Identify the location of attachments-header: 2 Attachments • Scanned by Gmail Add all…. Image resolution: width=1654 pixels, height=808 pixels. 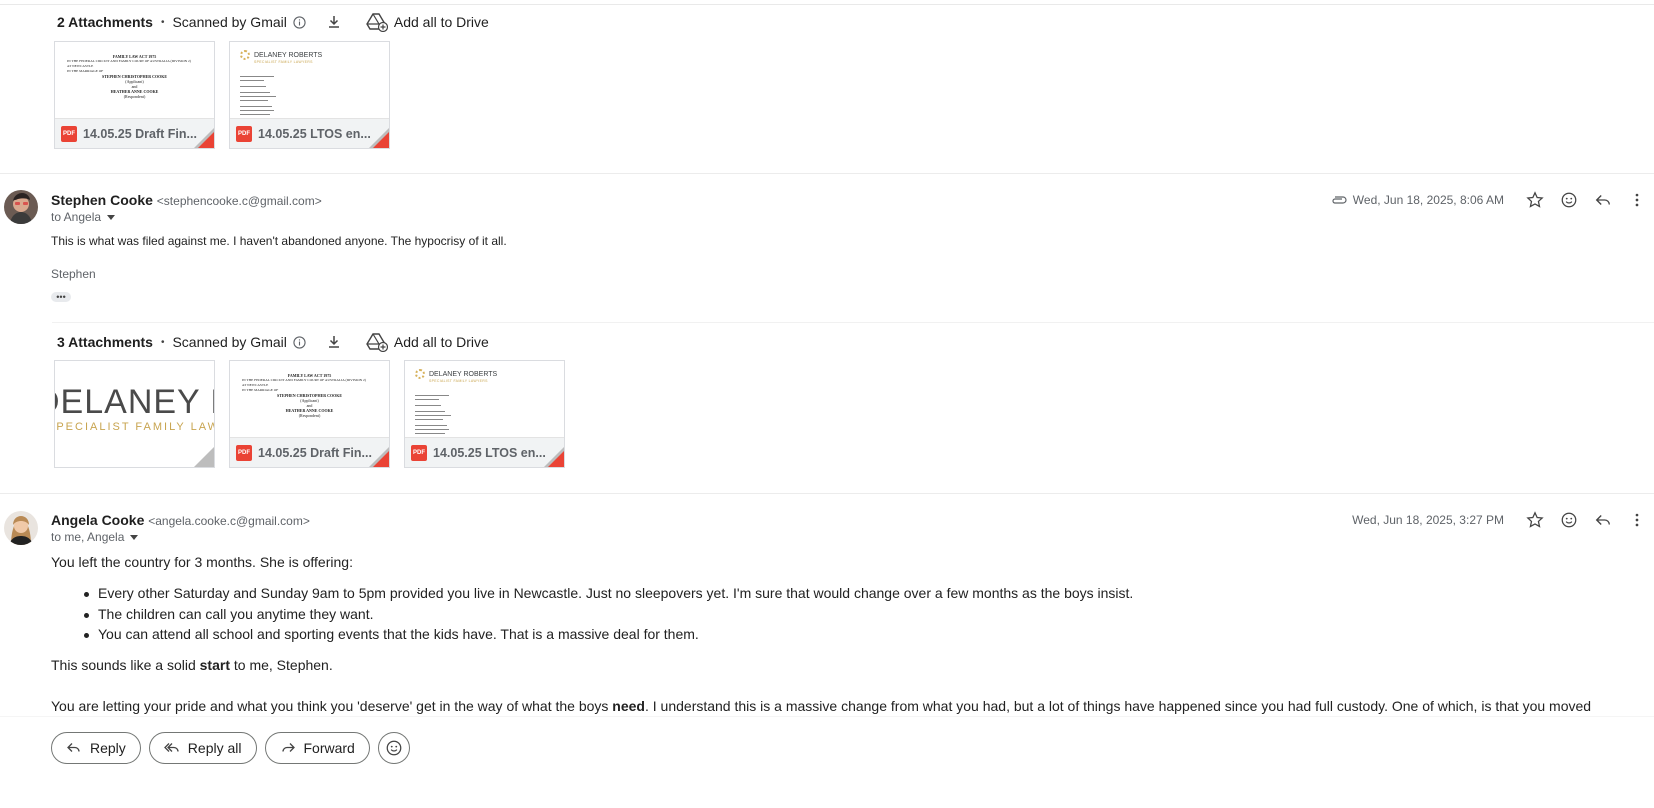
(273, 22).